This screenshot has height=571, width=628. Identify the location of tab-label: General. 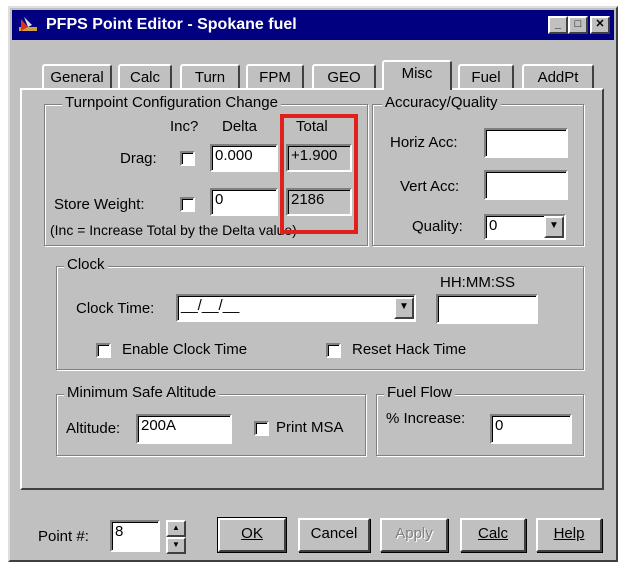
(77, 77).